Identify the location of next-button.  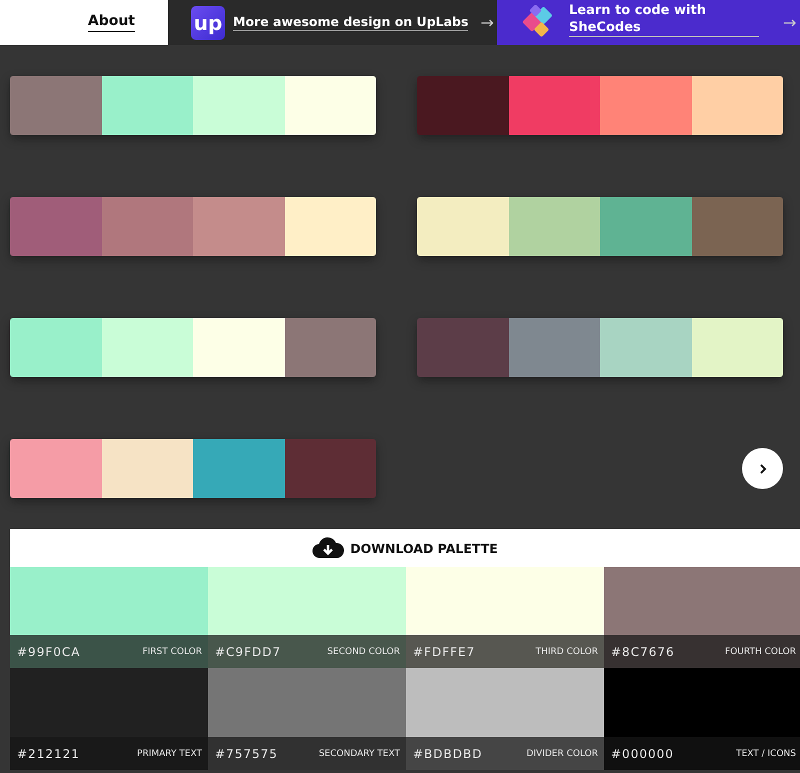
(762, 468).